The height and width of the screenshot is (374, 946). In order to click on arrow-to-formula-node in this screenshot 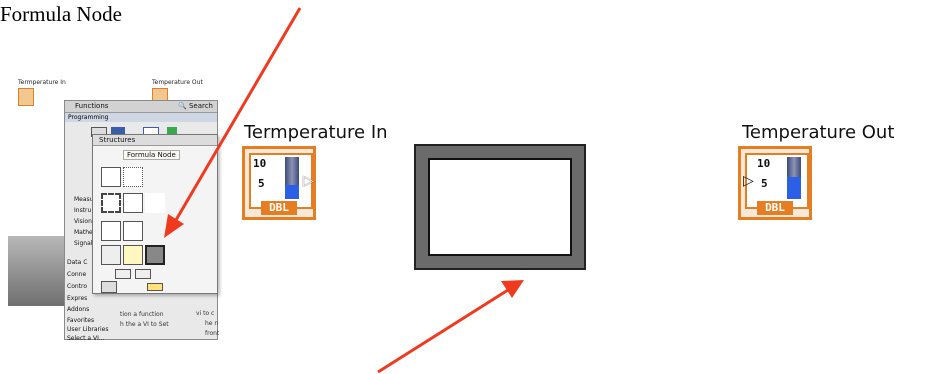, I will do `click(450, 327)`.